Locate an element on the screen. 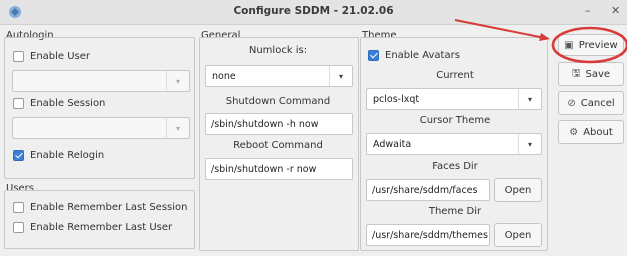 This screenshot has height=256, width=627. enable-user-check is located at coordinates (18, 56).